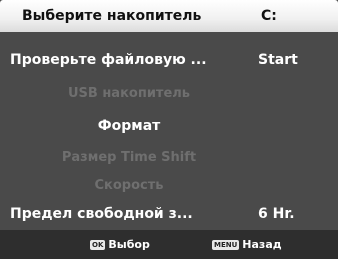 The width and height of the screenshot is (341, 259). I want to click on menu-item-label: Размер Time Shift, so click(129, 157).